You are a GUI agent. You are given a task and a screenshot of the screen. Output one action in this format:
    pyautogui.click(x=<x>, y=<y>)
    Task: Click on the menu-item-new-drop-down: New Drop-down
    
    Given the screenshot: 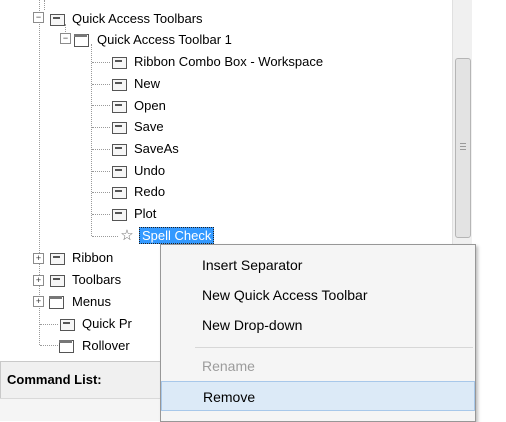 What is the action you would take?
    pyautogui.click(x=318, y=325)
    